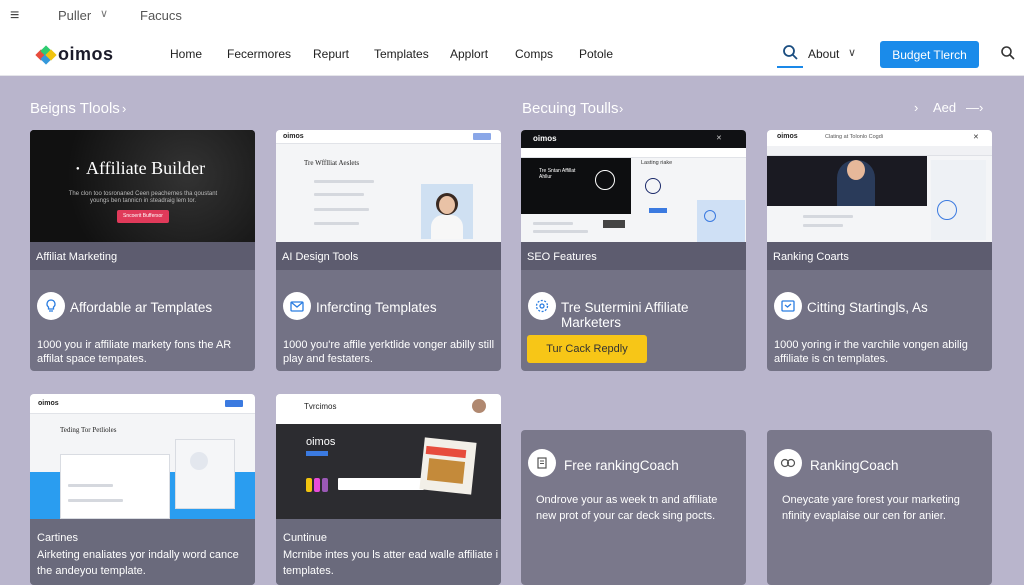  What do you see at coordinates (512, 16) in the screenshot?
I see `top-strip: ≡ Puller ∨ Facucs` at bounding box center [512, 16].